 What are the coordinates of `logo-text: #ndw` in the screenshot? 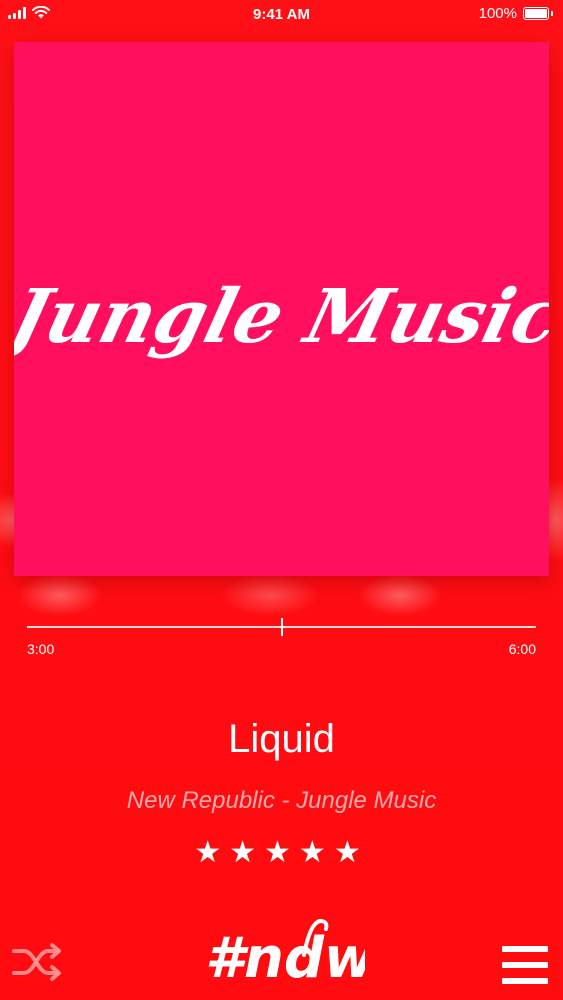 It's located at (285, 958).